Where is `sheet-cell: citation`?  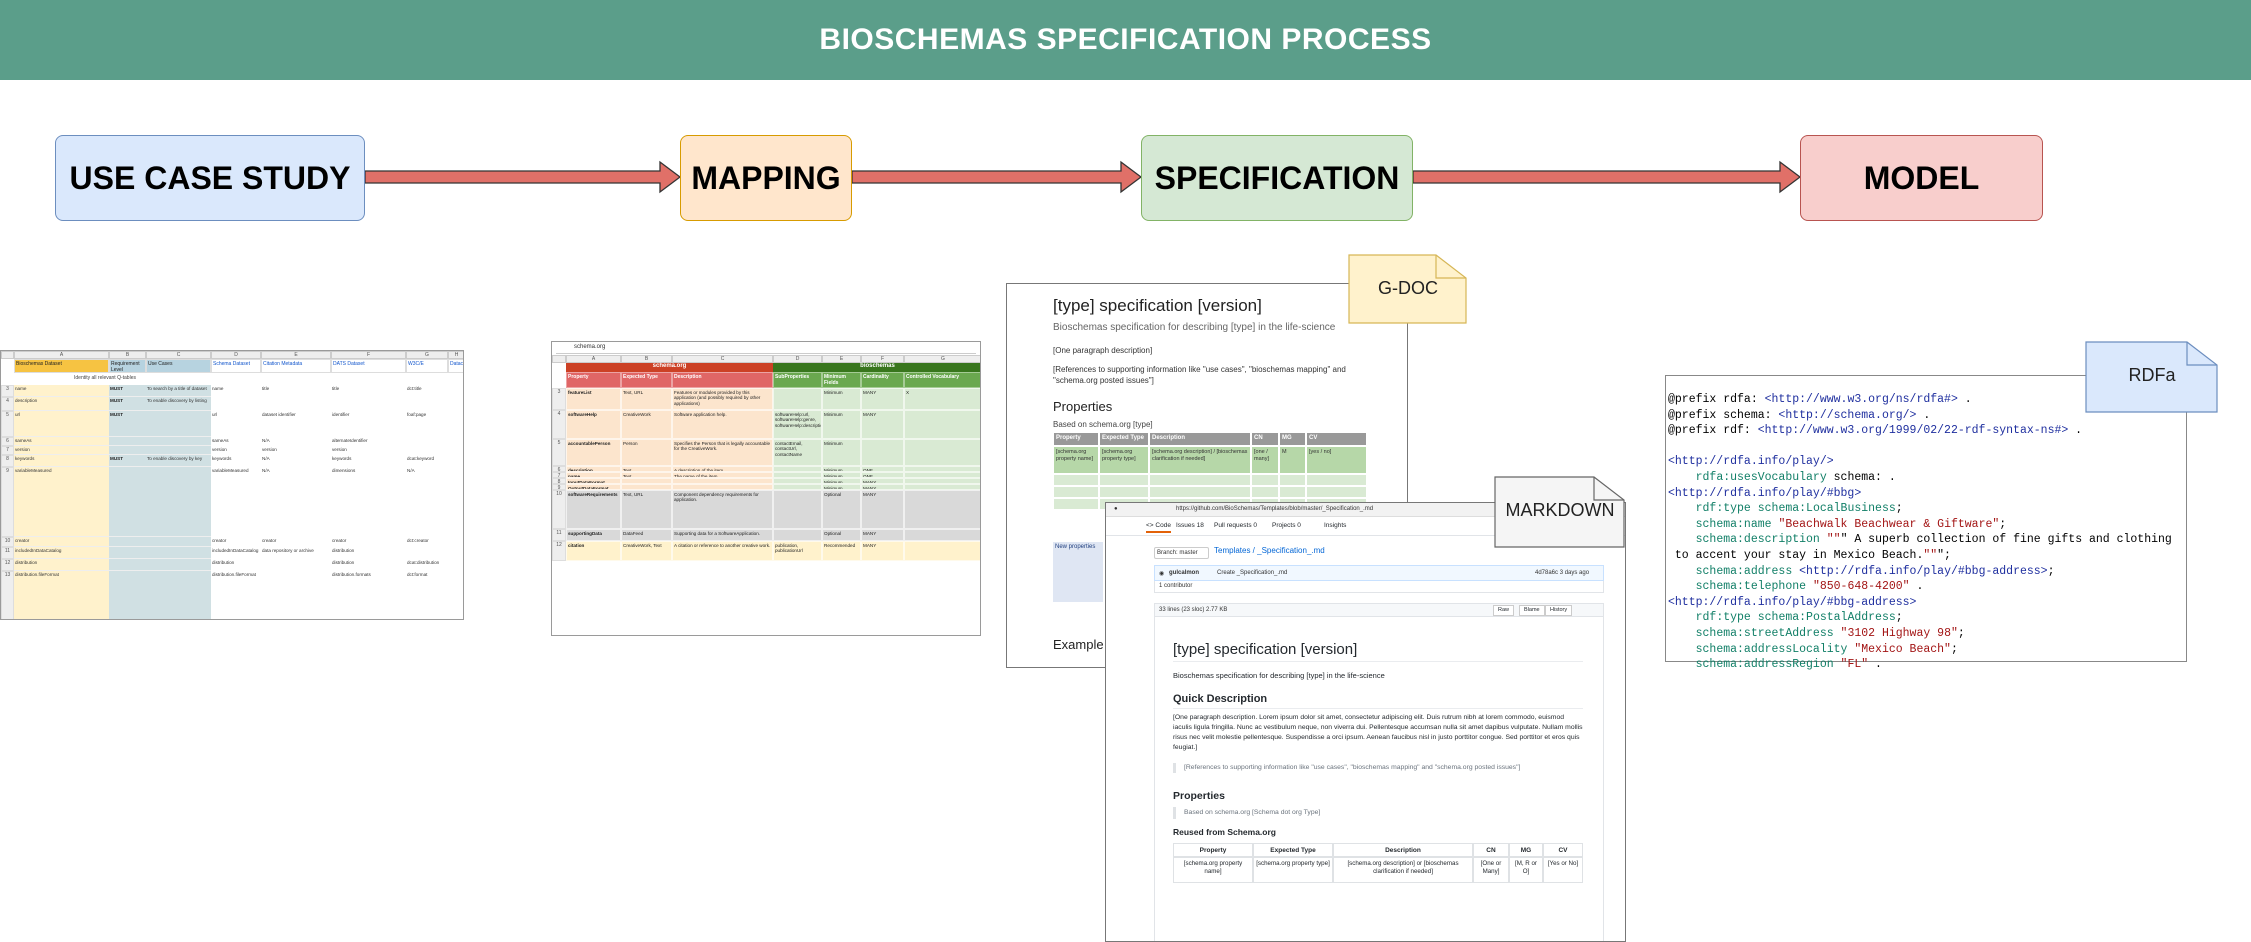
sheet-cell: citation is located at coordinates (593, 551).